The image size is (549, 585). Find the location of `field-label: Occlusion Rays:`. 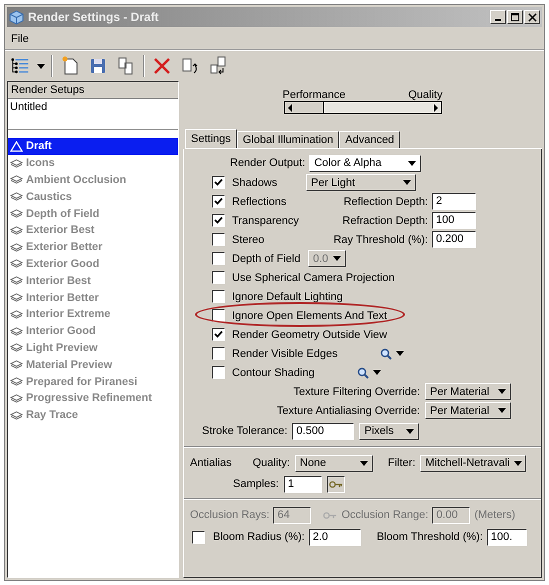

field-label: Occlusion Rays: is located at coordinates (230, 515).